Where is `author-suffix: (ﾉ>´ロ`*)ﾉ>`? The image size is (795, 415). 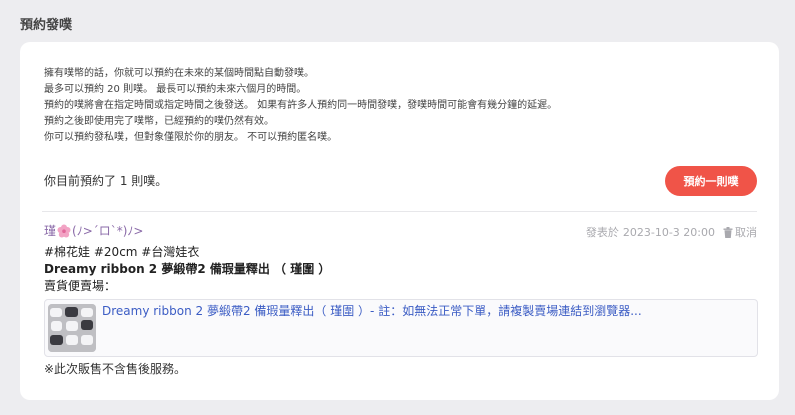
author-suffix: (ﾉ>´ロ`*)ﾉ> is located at coordinates (108, 231).